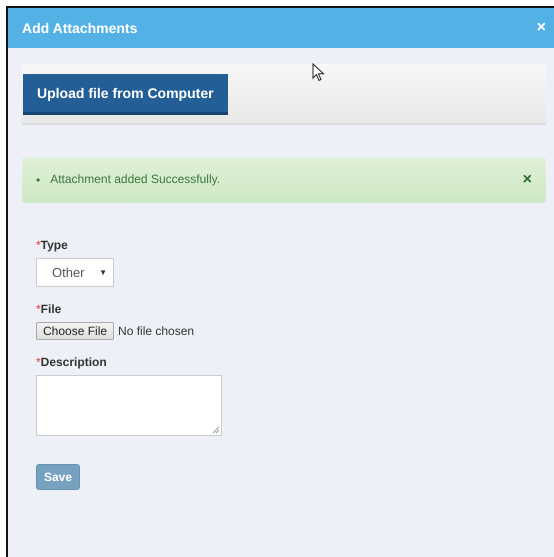 The height and width of the screenshot is (557, 554). What do you see at coordinates (318, 72) in the screenshot?
I see `cursor-icon` at bounding box center [318, 72].